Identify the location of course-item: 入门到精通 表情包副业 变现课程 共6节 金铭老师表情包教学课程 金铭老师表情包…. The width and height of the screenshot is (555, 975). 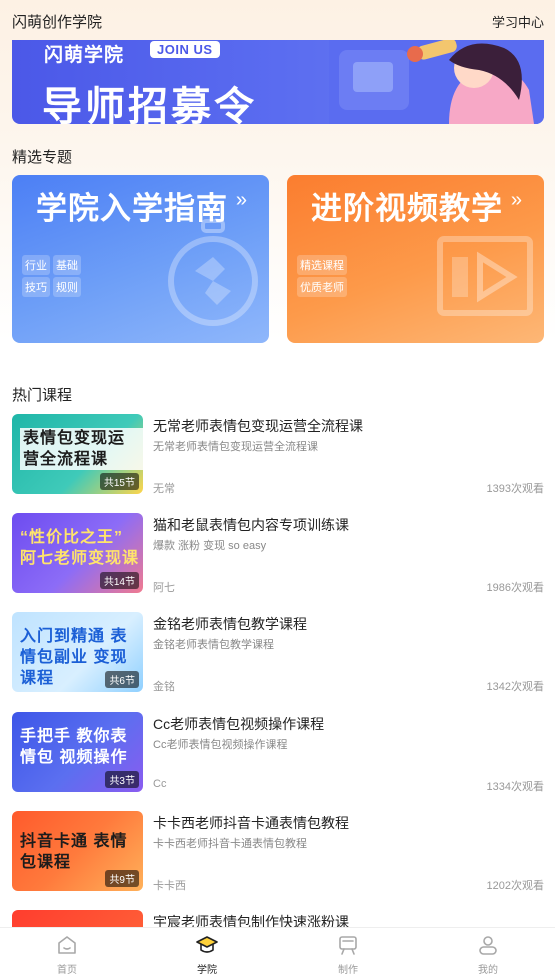
(278, 652).